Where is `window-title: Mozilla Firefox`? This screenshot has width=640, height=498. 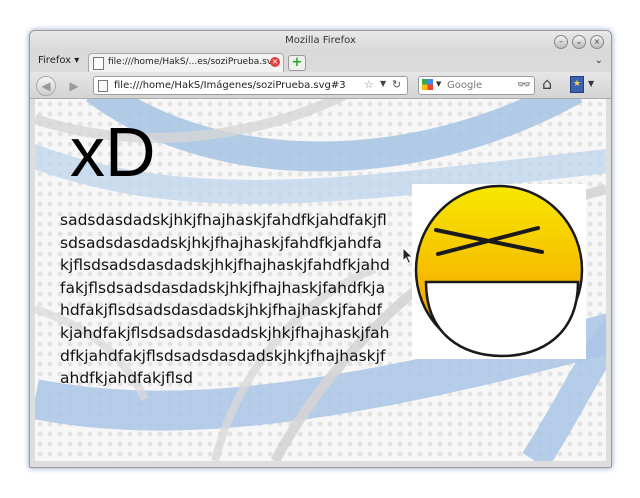
window-title: Mozilla Firefox is located at coordinates (320, 40).